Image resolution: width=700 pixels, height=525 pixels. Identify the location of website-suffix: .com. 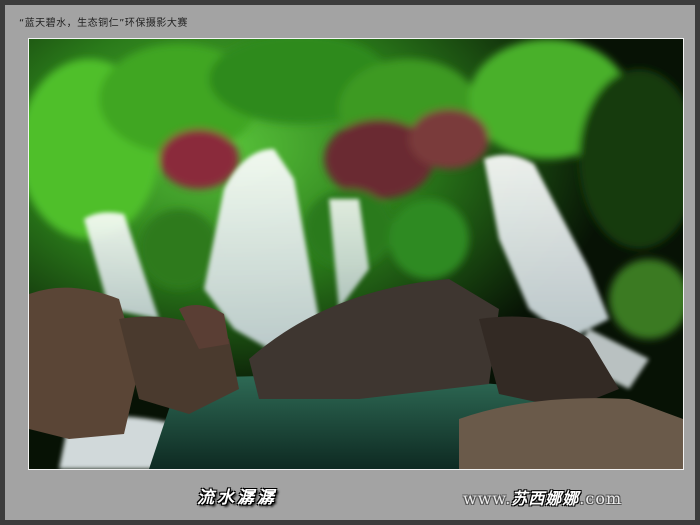
(601, 498).